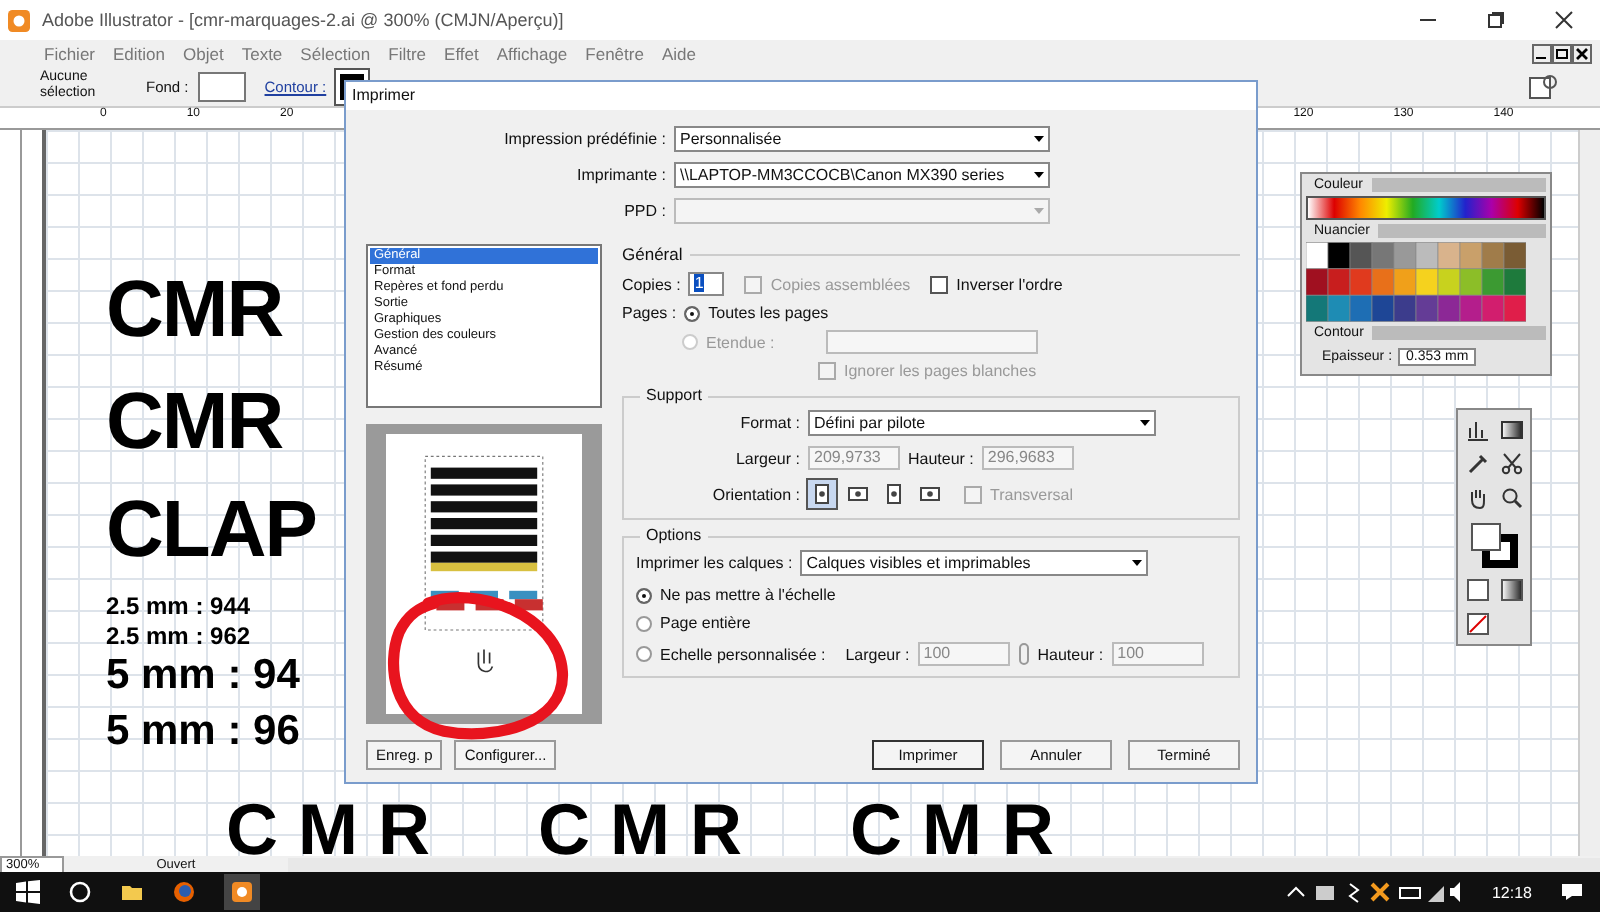  Describe the element at coordinates (768, 313) in the screenshot. I see `radio-label: Toutes les pages` at that location.